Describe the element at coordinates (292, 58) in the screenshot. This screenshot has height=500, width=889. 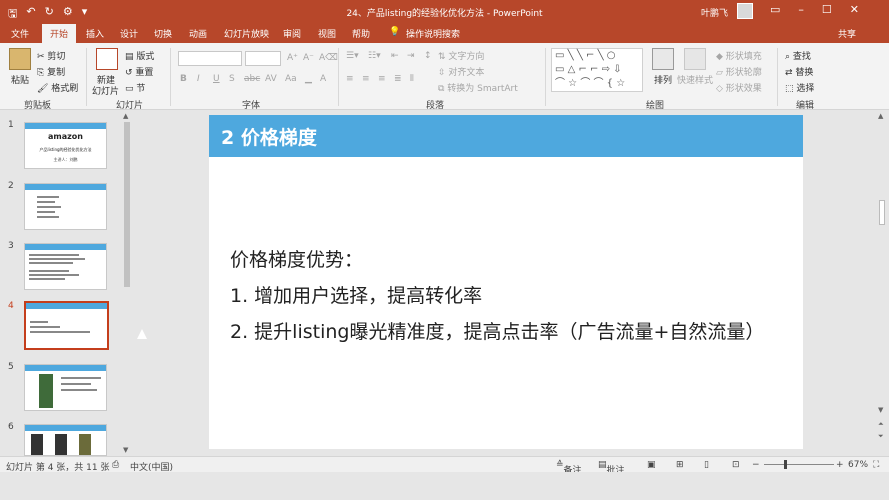
I see `grow-font-button: A⁺` at that location.